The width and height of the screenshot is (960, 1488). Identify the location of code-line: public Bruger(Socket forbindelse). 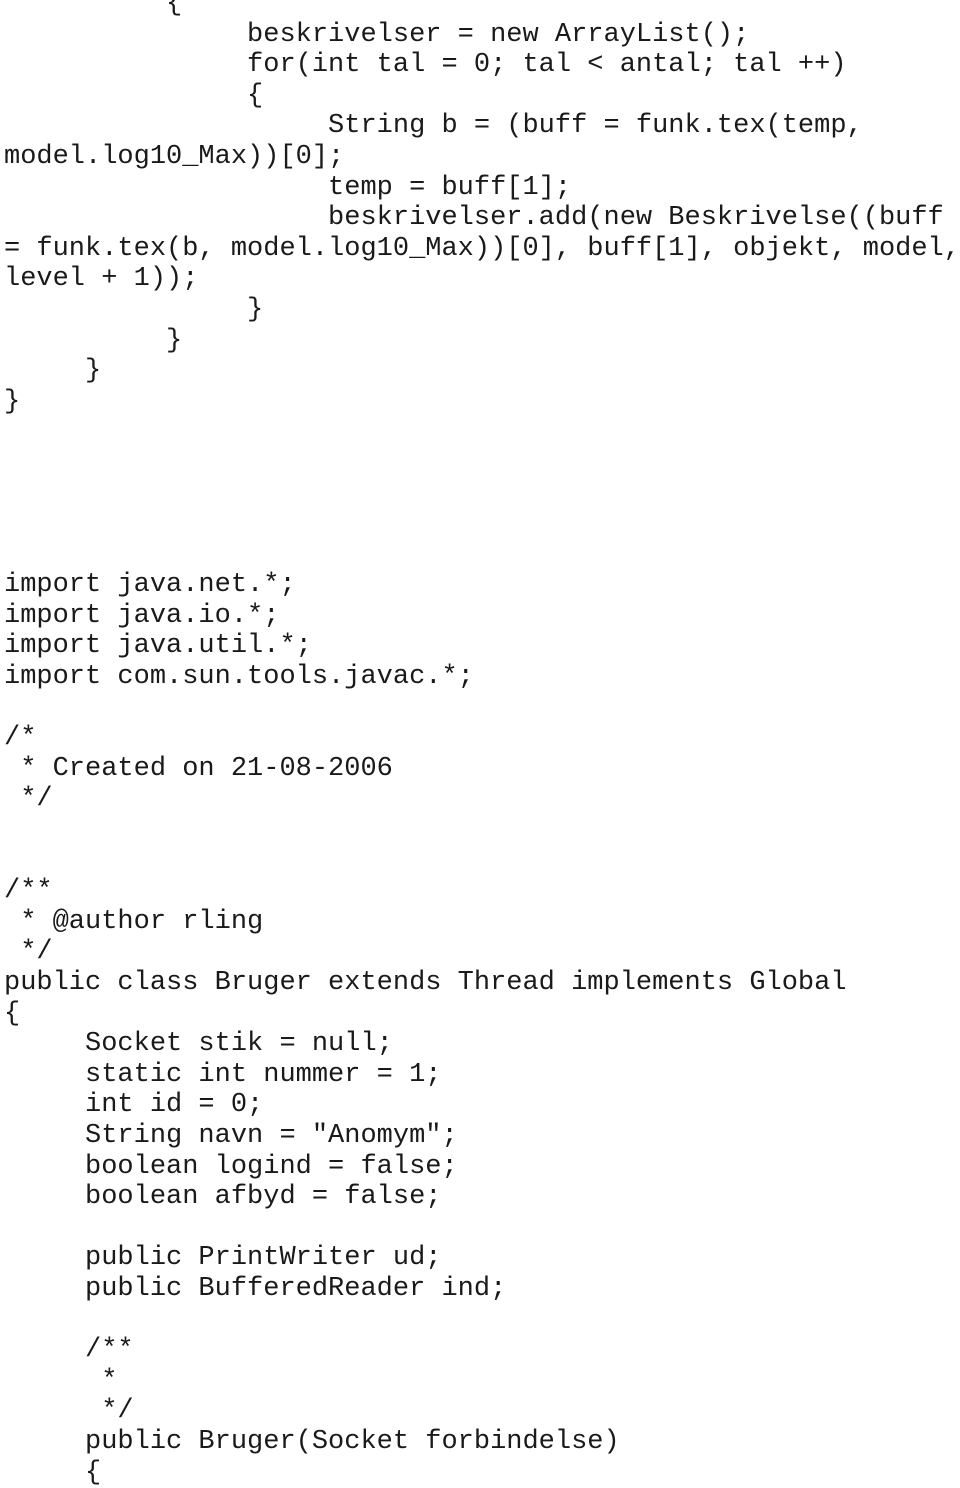
(482, 1442).